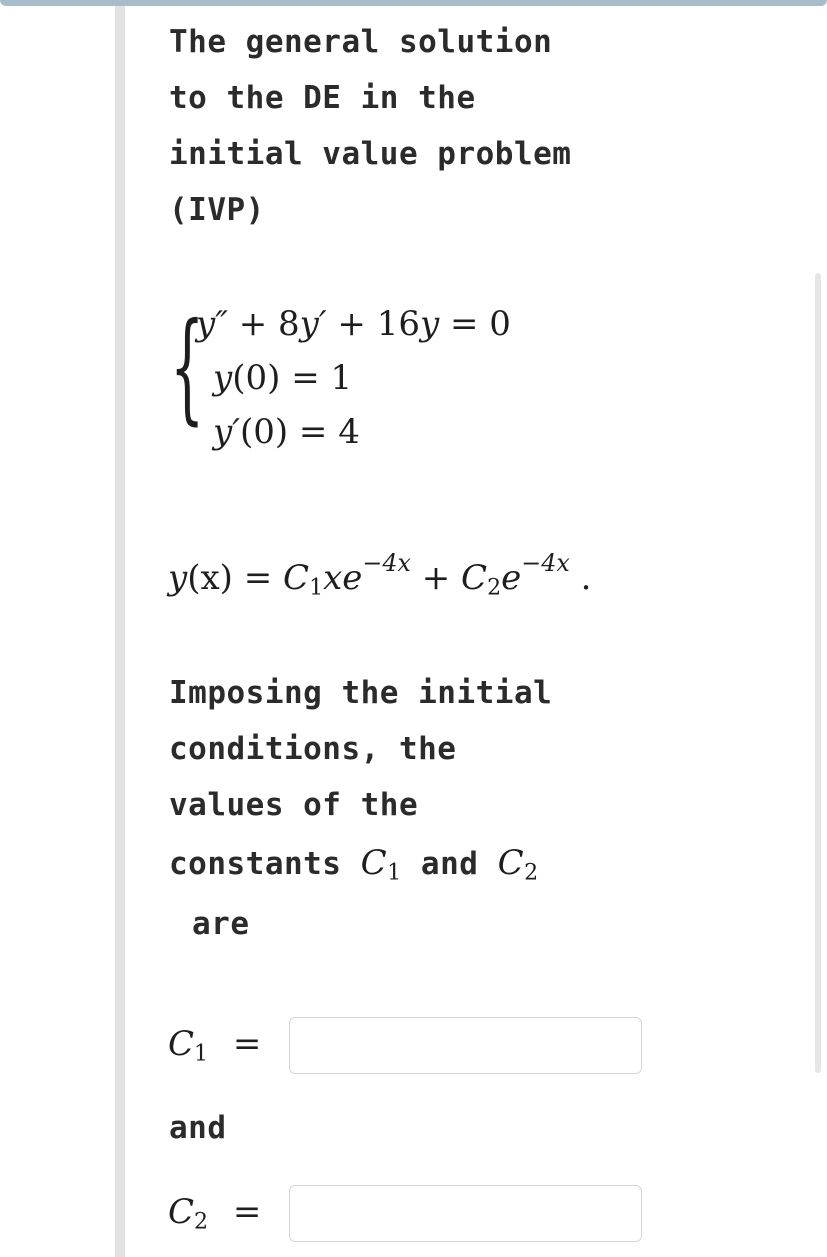 This screenshot has width=827, height=1257. What do you see at coordinates (465, 1045) in the screenshot?
I see `c1-input` at bounding box center [465, 1045].